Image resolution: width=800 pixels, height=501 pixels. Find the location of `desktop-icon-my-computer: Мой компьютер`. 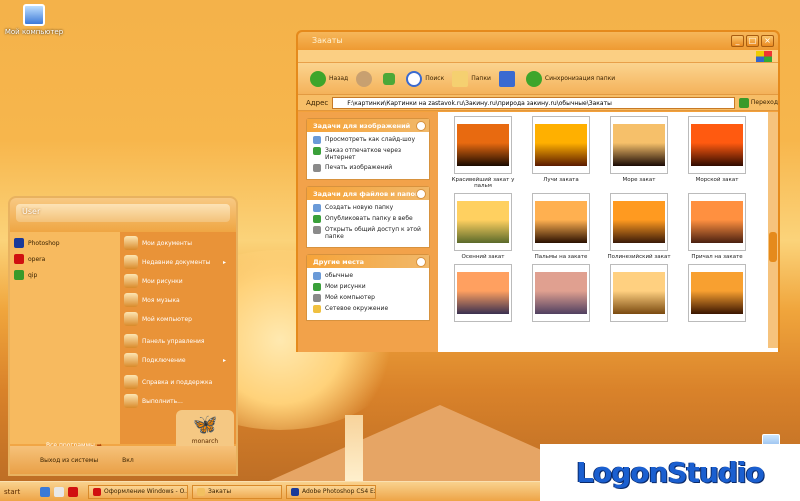

desktop-icon-my-computer: Мой компьютер is located at coordinates (34, 20).